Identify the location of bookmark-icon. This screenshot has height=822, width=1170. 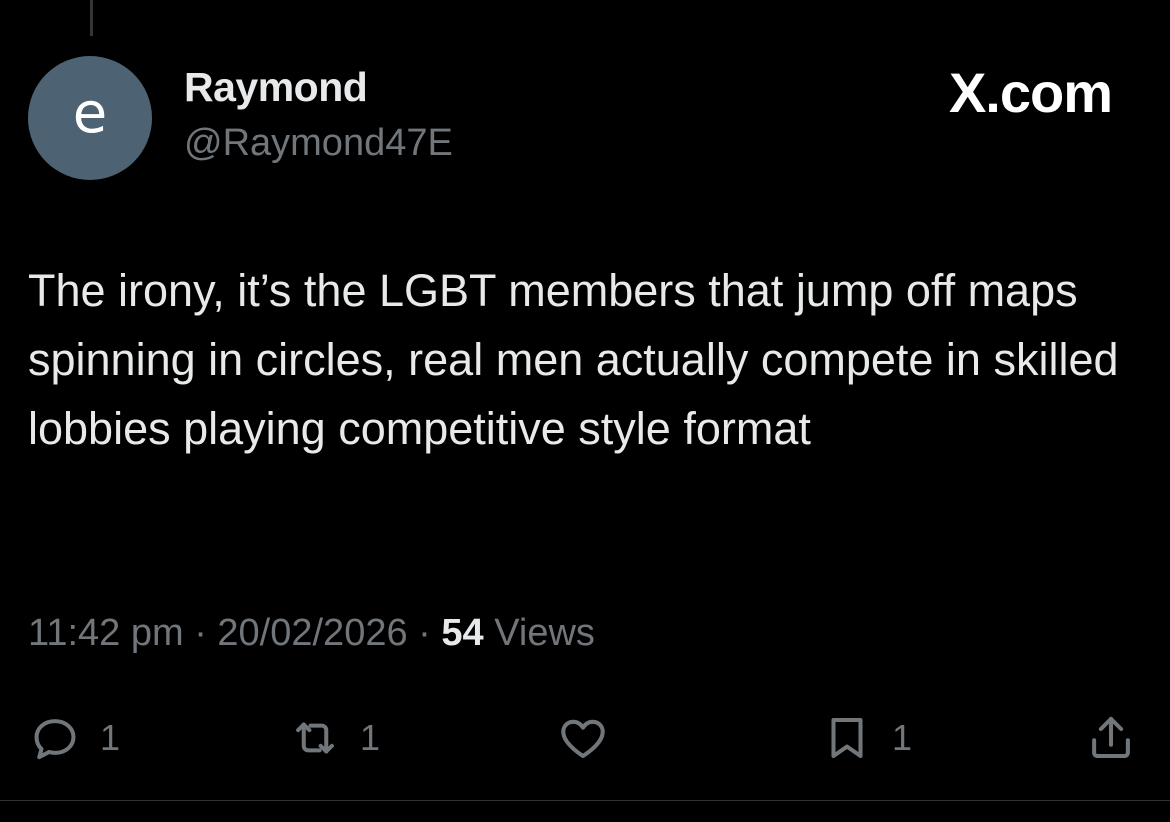
(847, 738).